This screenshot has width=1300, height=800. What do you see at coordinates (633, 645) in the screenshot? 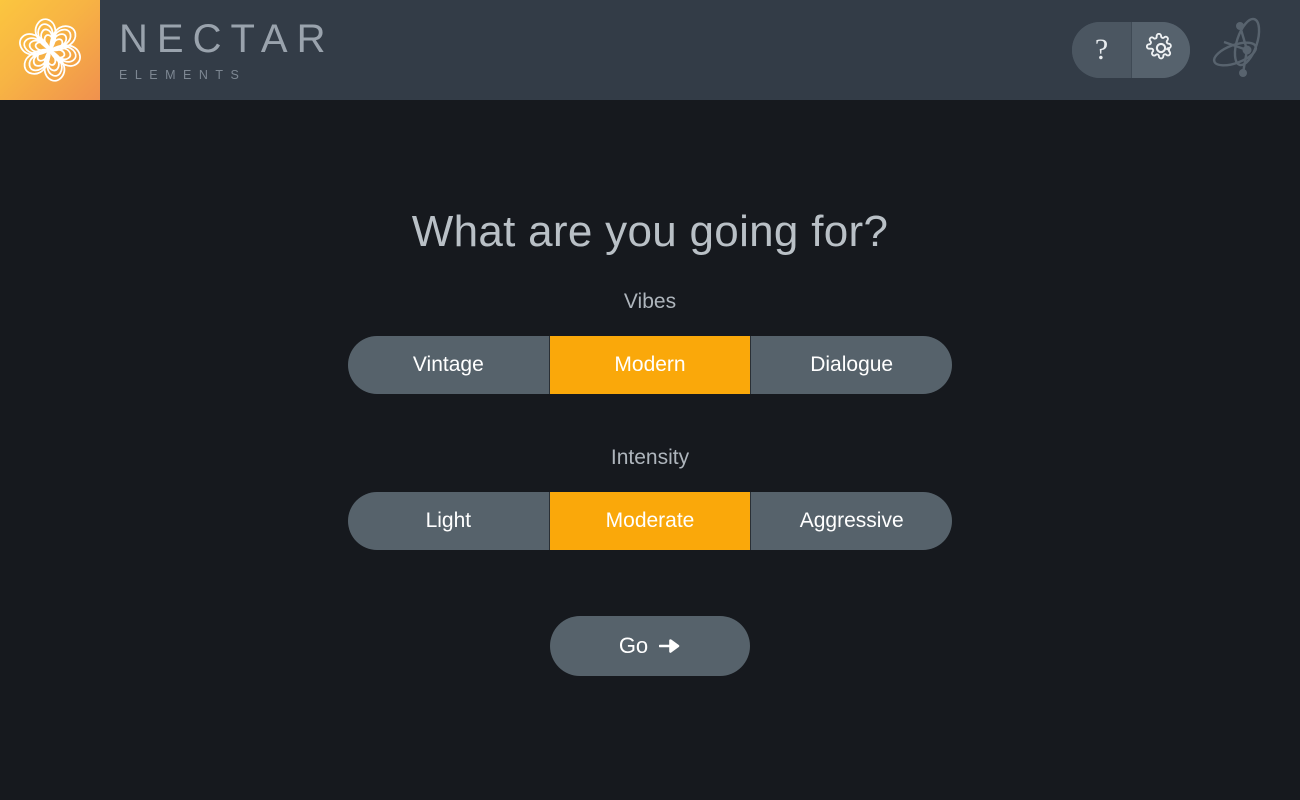
I see `go-button-label: Go` at bounding box center [633, 645].